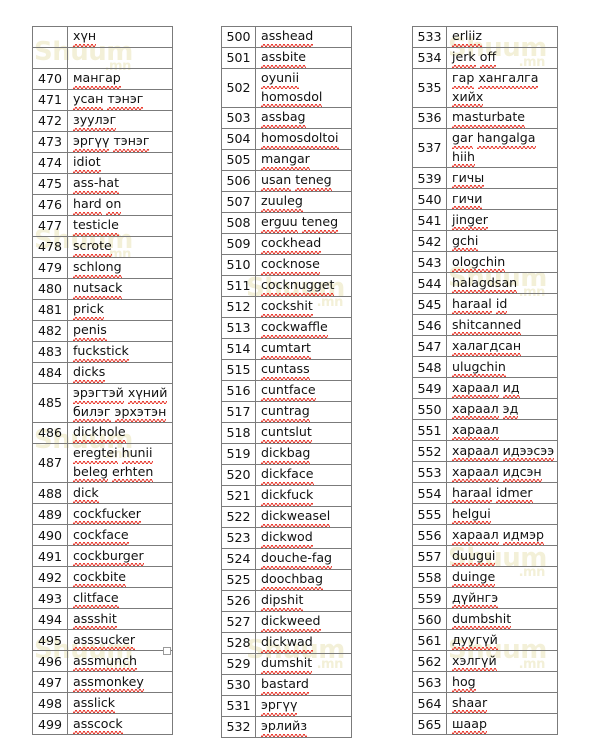 Image resolution: width=600 pixels, height=738 pixels. I want to click on row-number-cell: 470, so click(50, 79).